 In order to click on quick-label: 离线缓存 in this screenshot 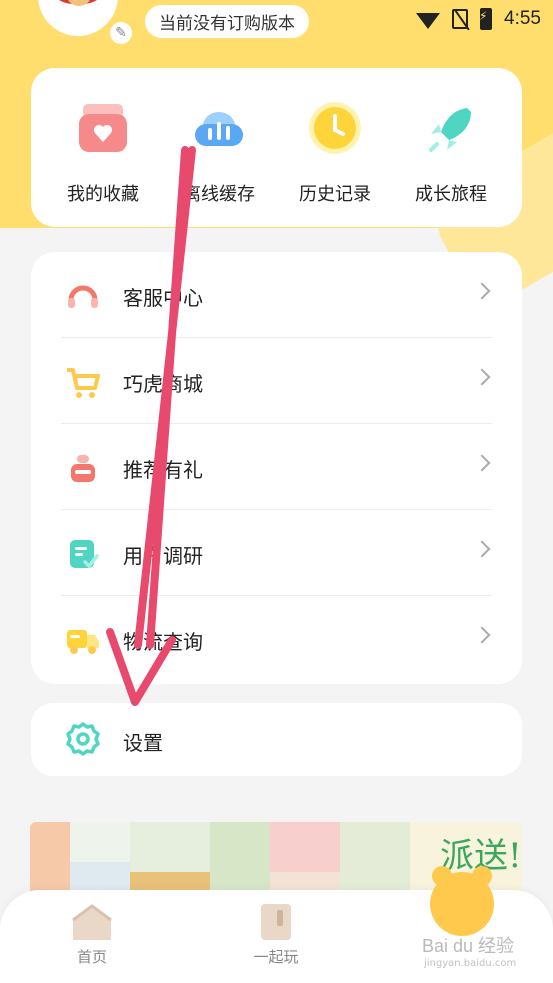, I will do `click(219, 194)`.